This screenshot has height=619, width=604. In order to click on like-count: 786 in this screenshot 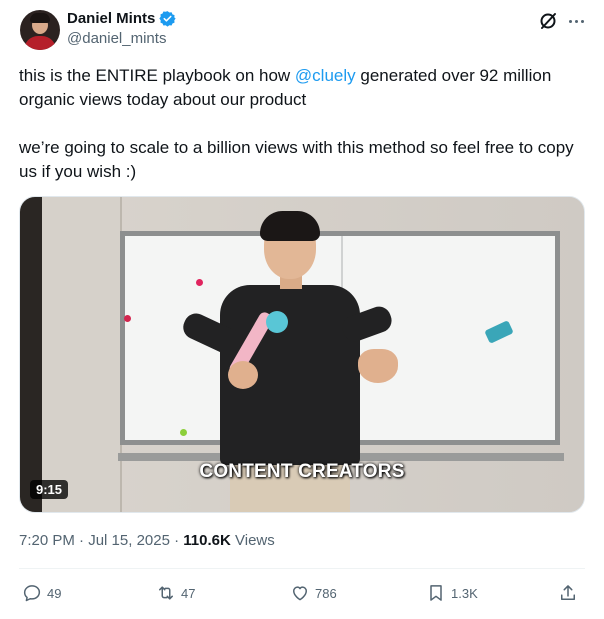, I will do `click(326, 593)`.